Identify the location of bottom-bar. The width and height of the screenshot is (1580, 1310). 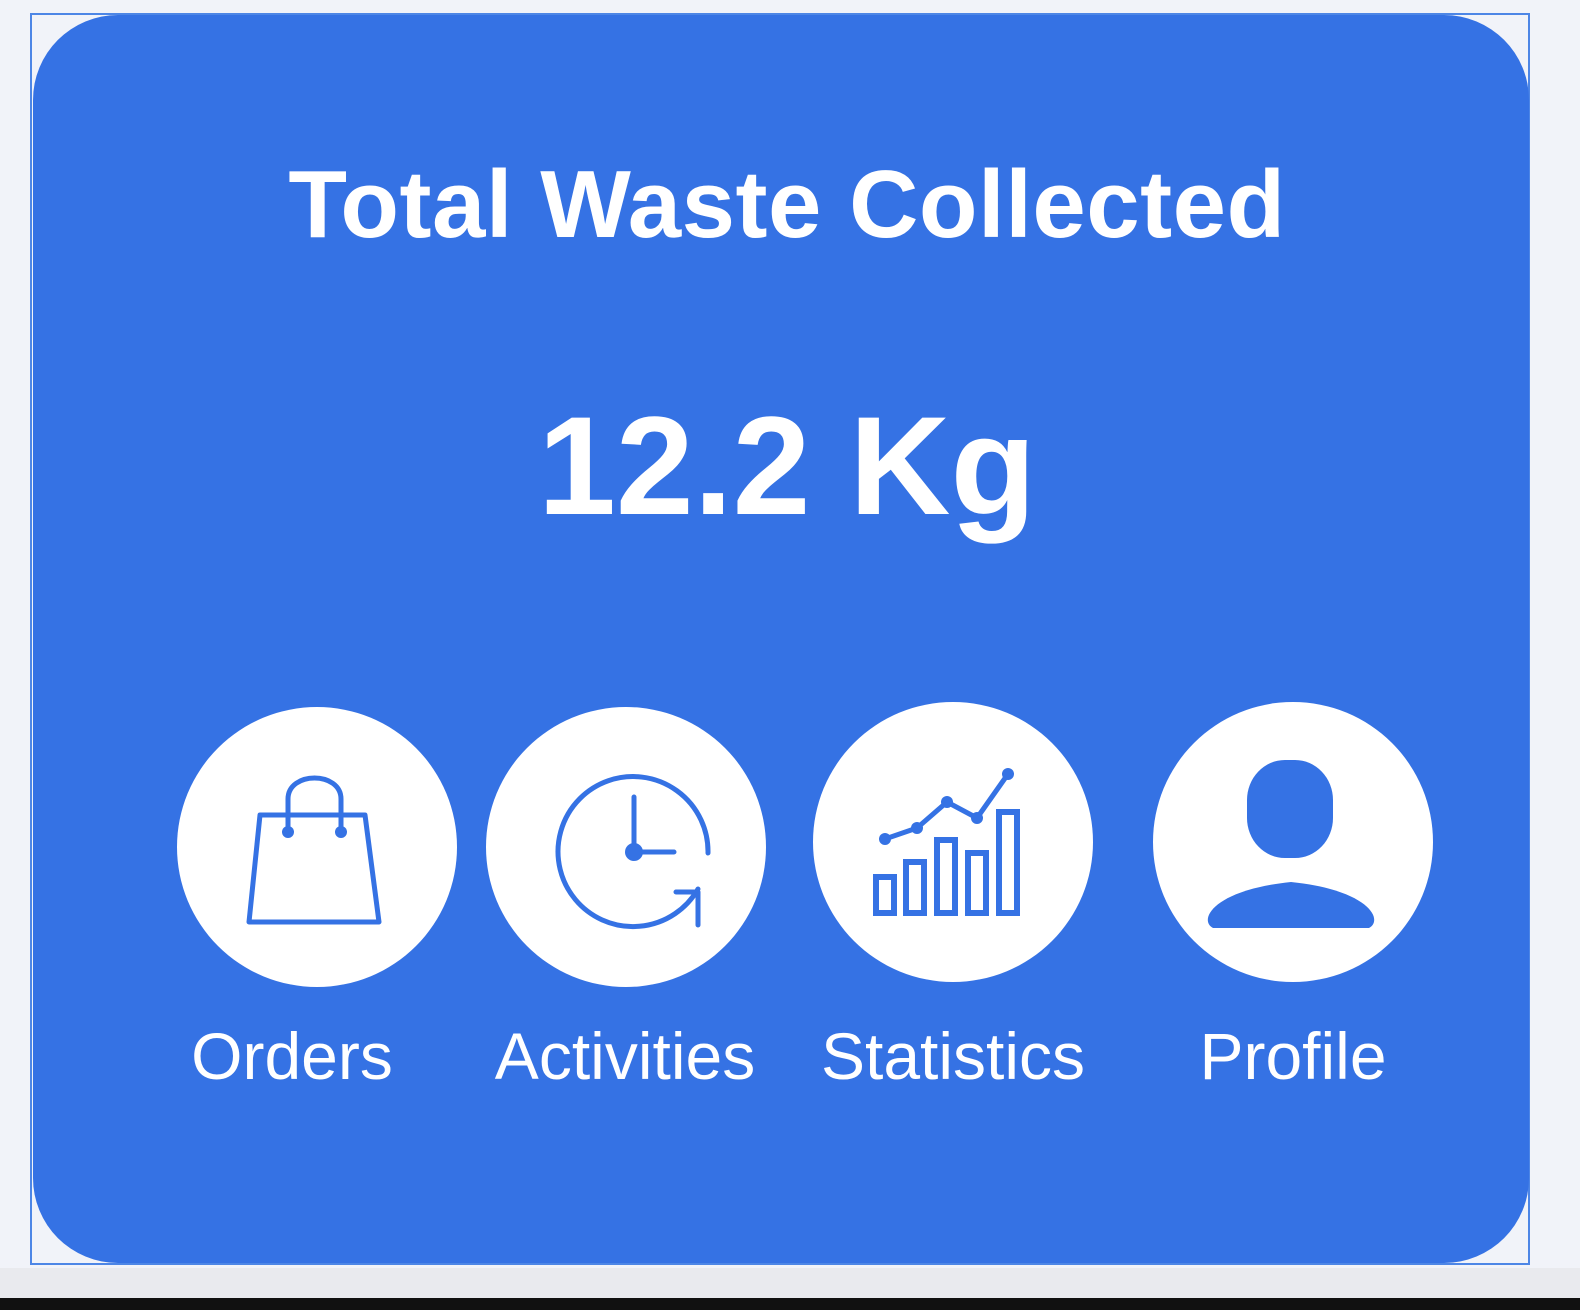
(790, 1283).